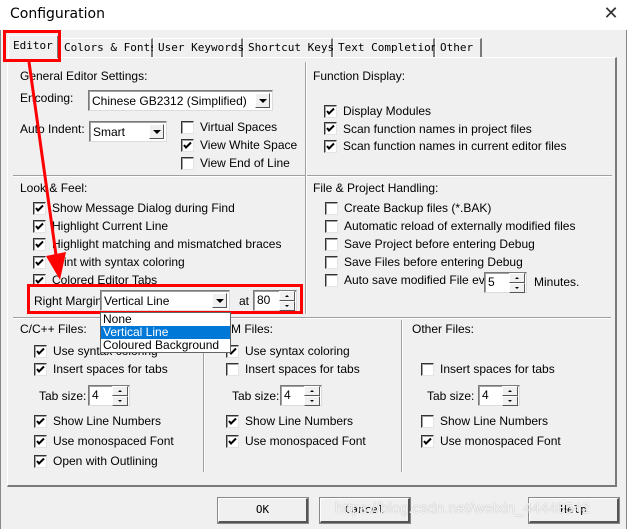 Image resolution: width=627 pixels, height=529 pixels. What do you see at coordinates (458, 47) in the screenshot?
I see `tab-other: Other` at bounding box center [458, 47].